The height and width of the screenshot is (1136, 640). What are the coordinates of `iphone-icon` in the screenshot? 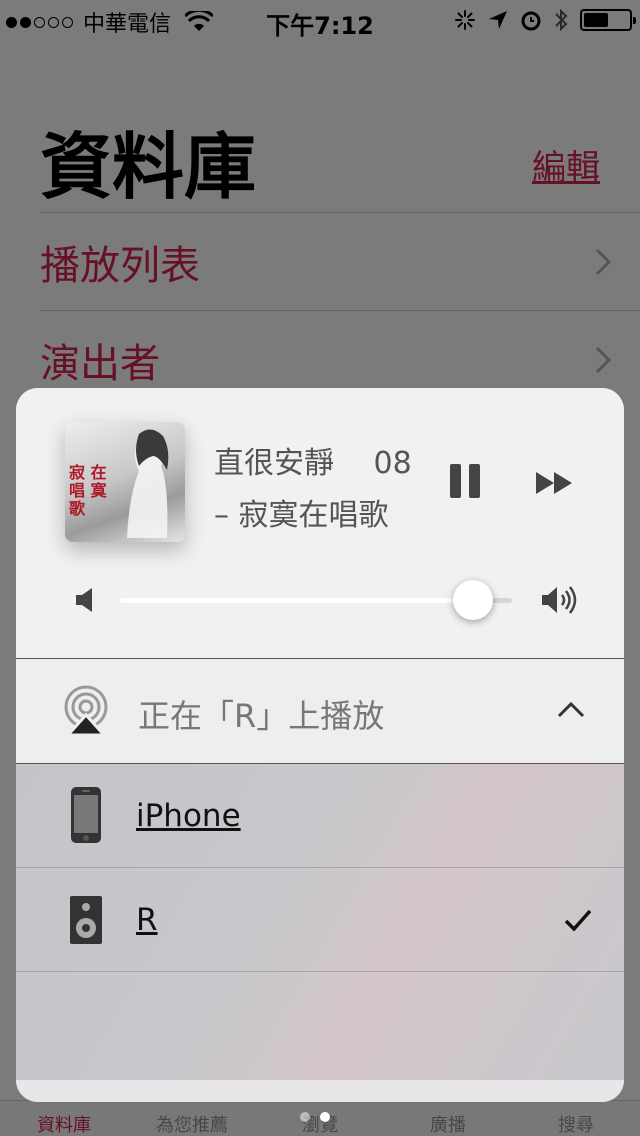 It's located at (86, 815).